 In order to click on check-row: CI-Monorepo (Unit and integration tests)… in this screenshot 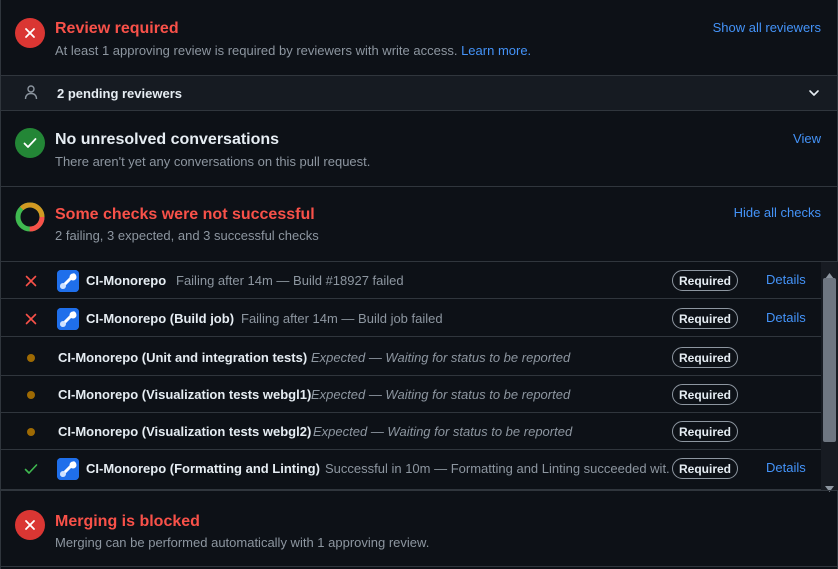, I will do `click(411, 357)`.